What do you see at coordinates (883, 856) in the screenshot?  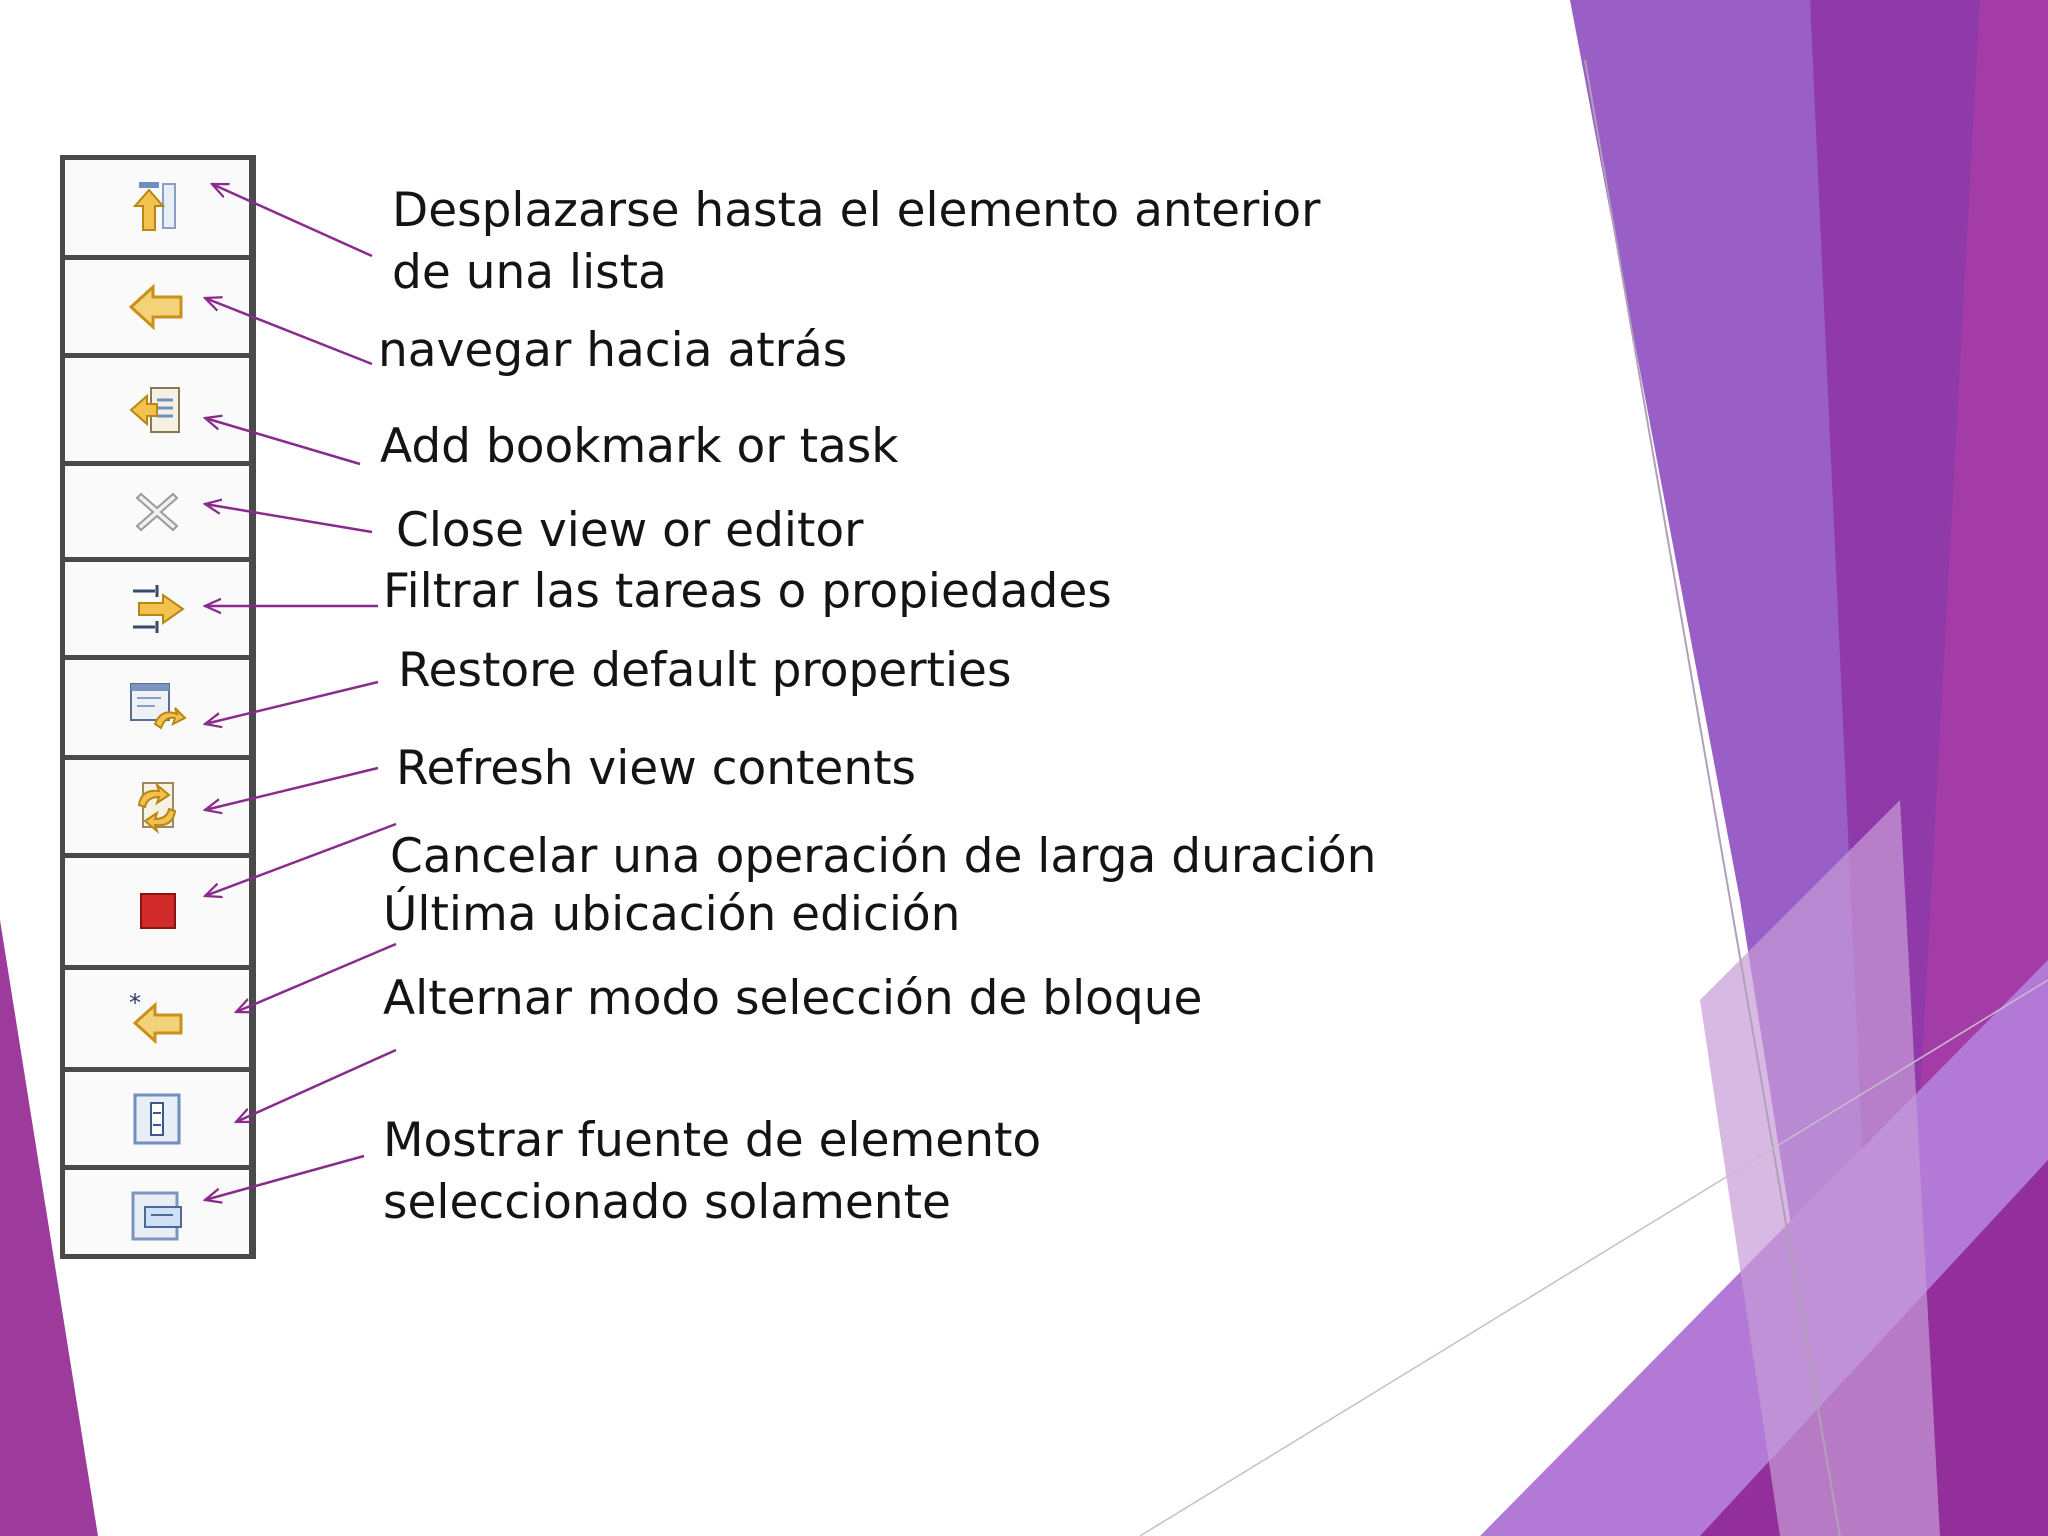 I see `label-stop: Cancelar una operación de larga duración` at bounding box center [883, 856].